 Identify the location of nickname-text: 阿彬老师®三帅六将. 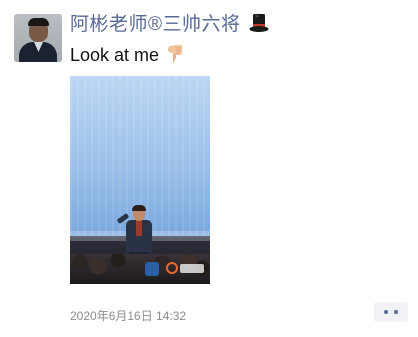
(155, 24).